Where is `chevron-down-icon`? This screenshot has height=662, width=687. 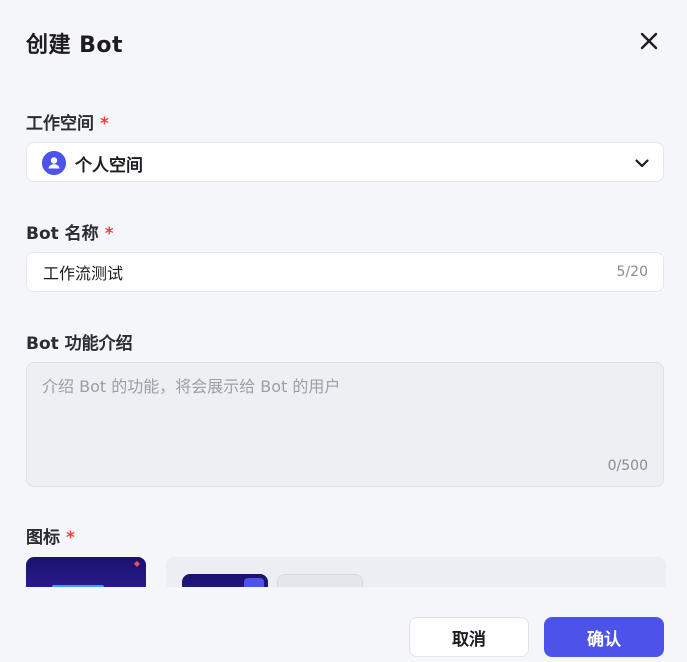 chevron-down-icon is located at coordinates (642, 163).